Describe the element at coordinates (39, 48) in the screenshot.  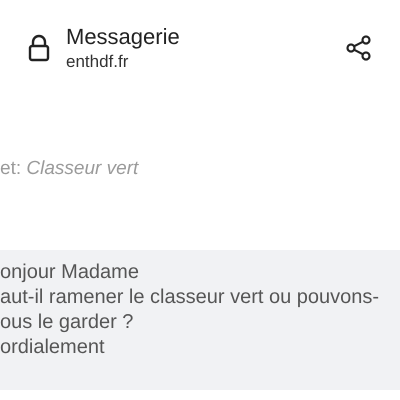
I see `lock-icon` at that location.